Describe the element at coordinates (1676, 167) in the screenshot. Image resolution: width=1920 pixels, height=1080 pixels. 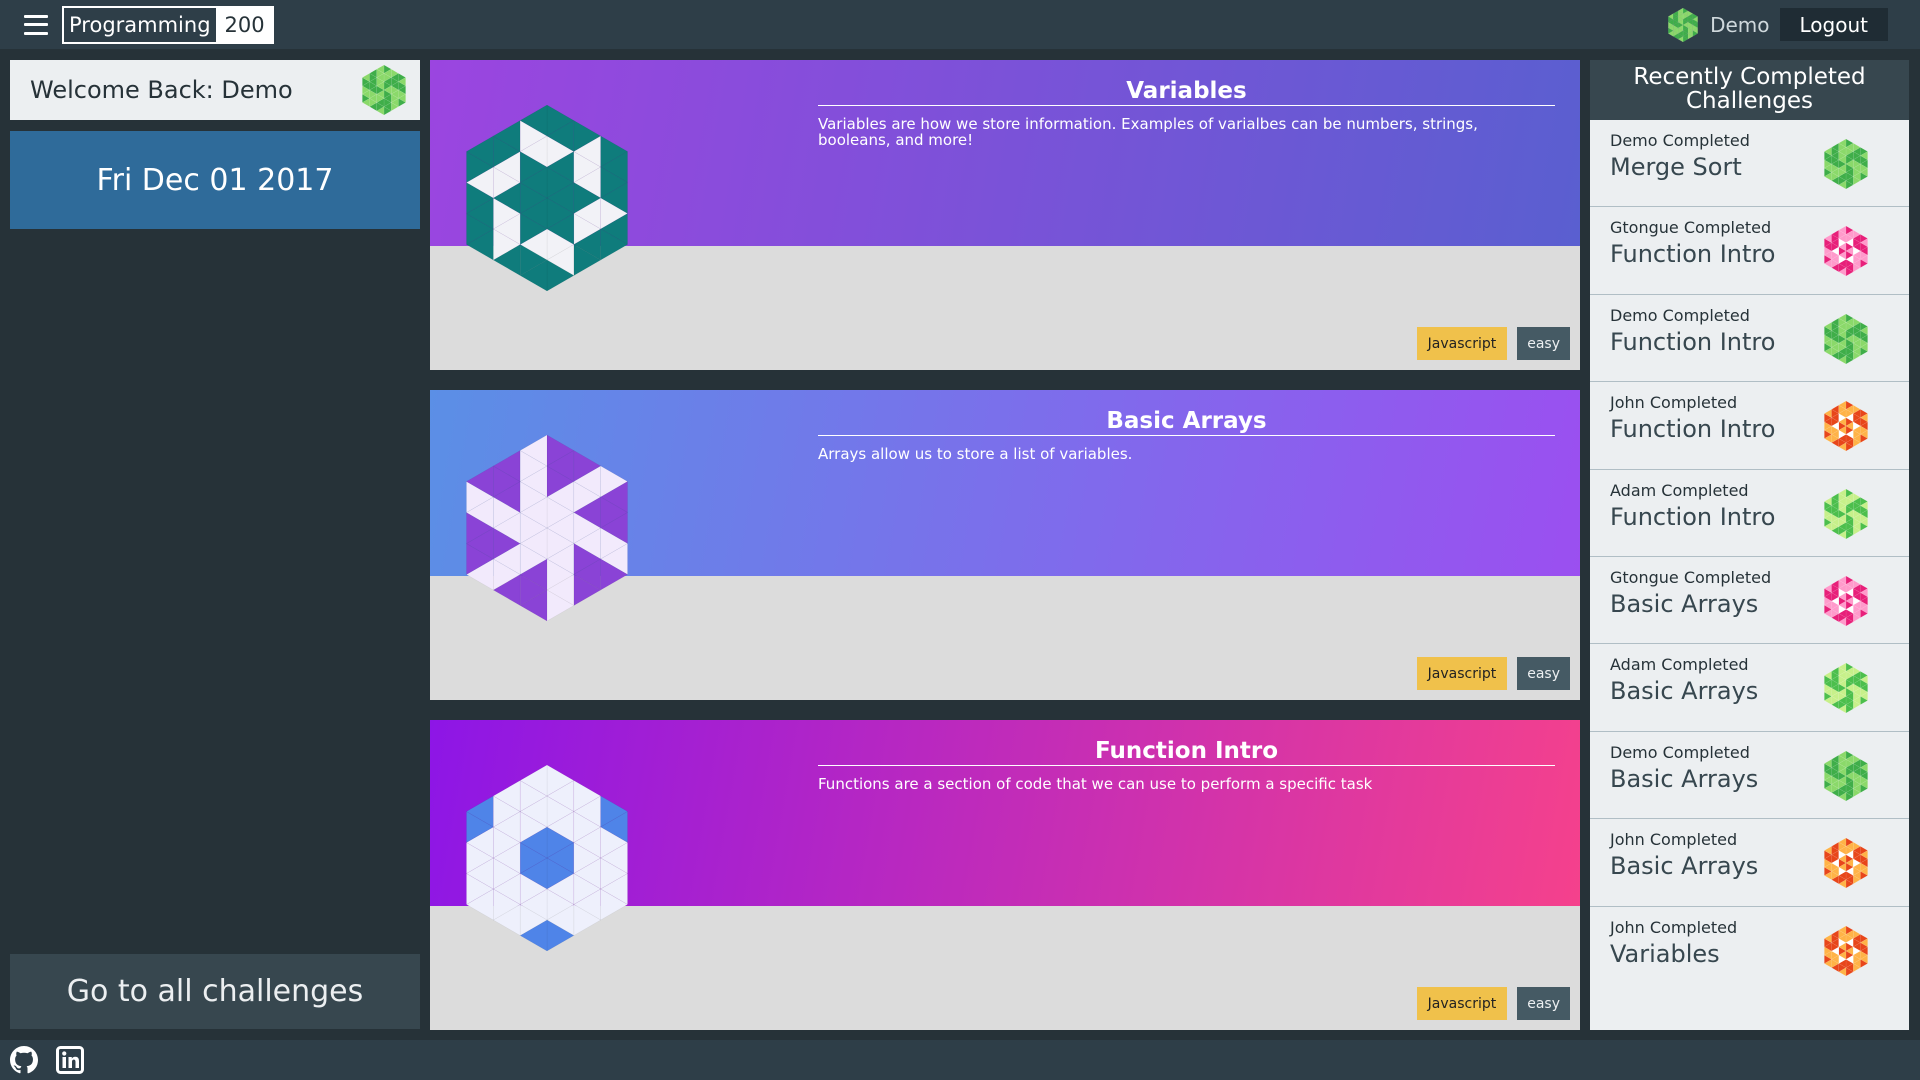
I see `recent-challenge: Merge Sort` at that location.